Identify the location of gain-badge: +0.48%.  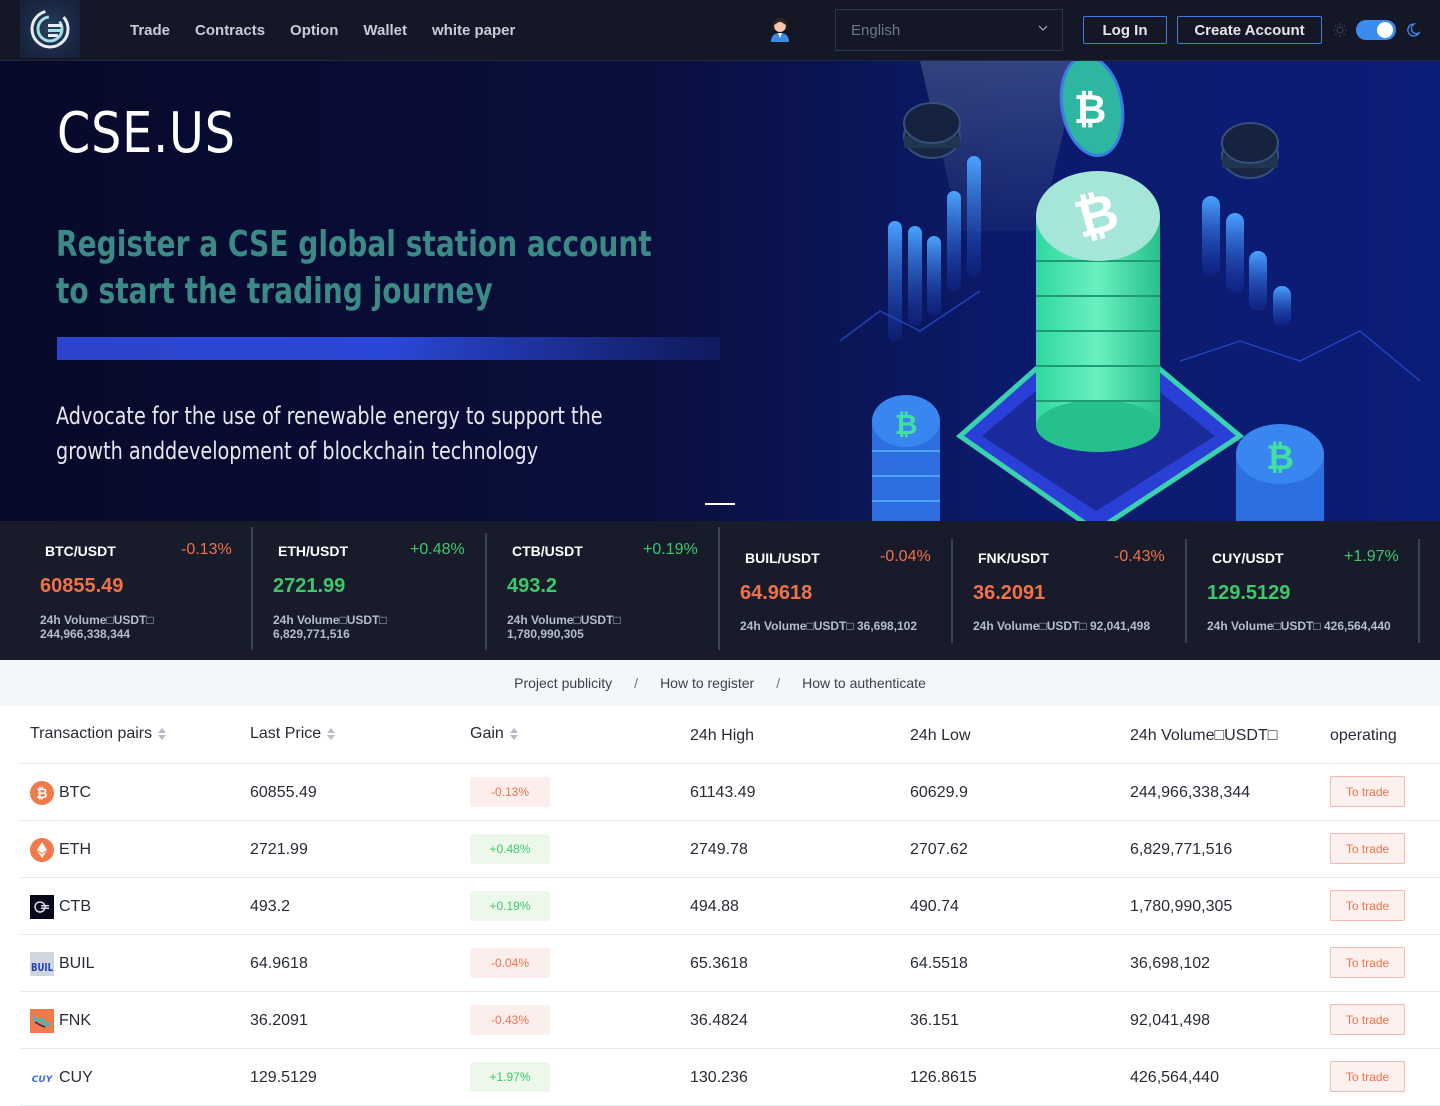
(510, 849).